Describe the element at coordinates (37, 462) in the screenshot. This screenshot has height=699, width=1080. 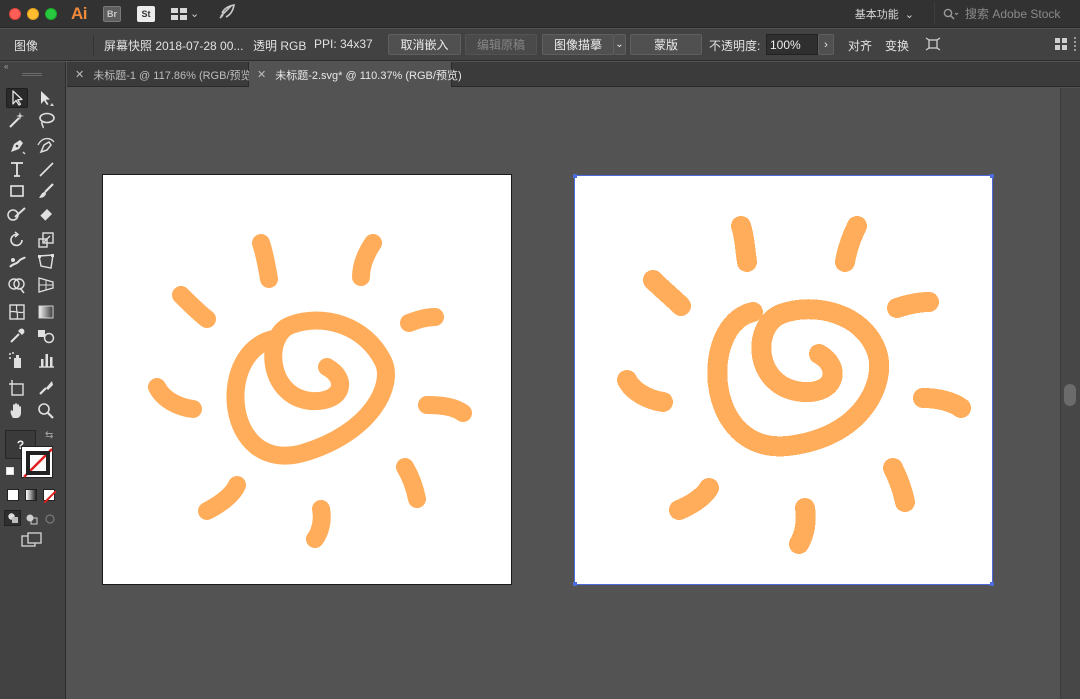
I see `stroke-swatch` at that location.